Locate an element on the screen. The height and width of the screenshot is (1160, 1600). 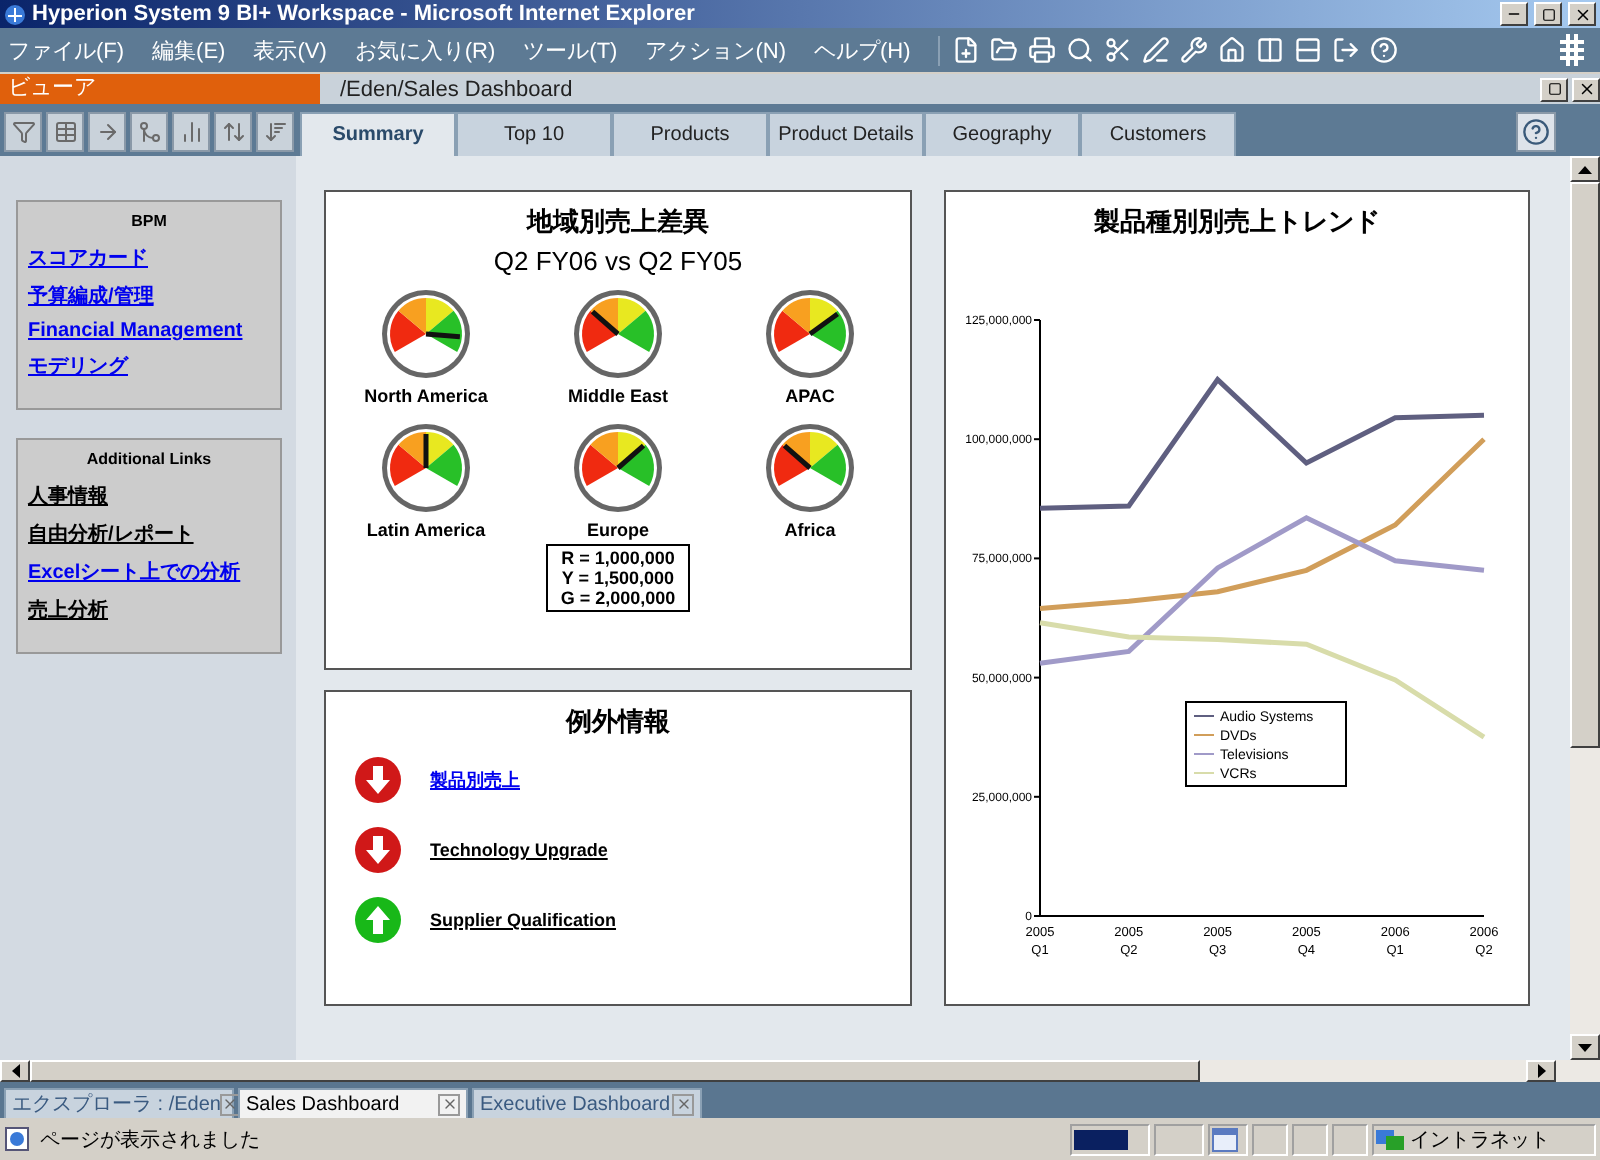
tab: Products is located at coordinates (690, 134).